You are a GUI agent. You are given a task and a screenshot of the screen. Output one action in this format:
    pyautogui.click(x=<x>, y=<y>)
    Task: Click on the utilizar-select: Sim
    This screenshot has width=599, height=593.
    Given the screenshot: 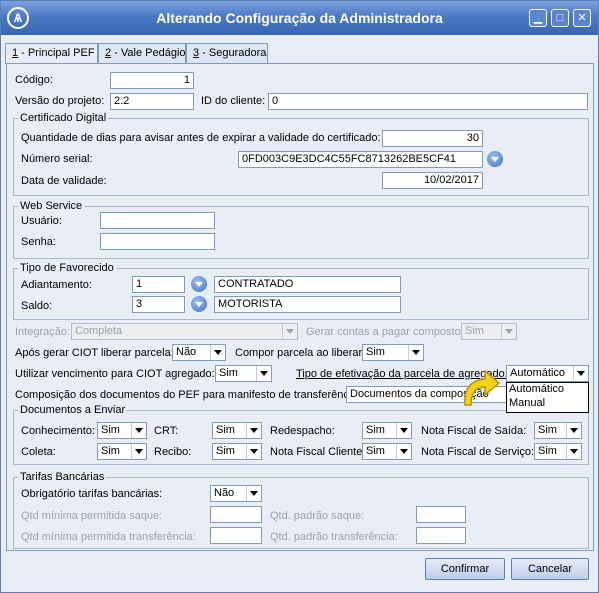 What is the action you would take?
    pyautogui.click(x=243, y=373)
    